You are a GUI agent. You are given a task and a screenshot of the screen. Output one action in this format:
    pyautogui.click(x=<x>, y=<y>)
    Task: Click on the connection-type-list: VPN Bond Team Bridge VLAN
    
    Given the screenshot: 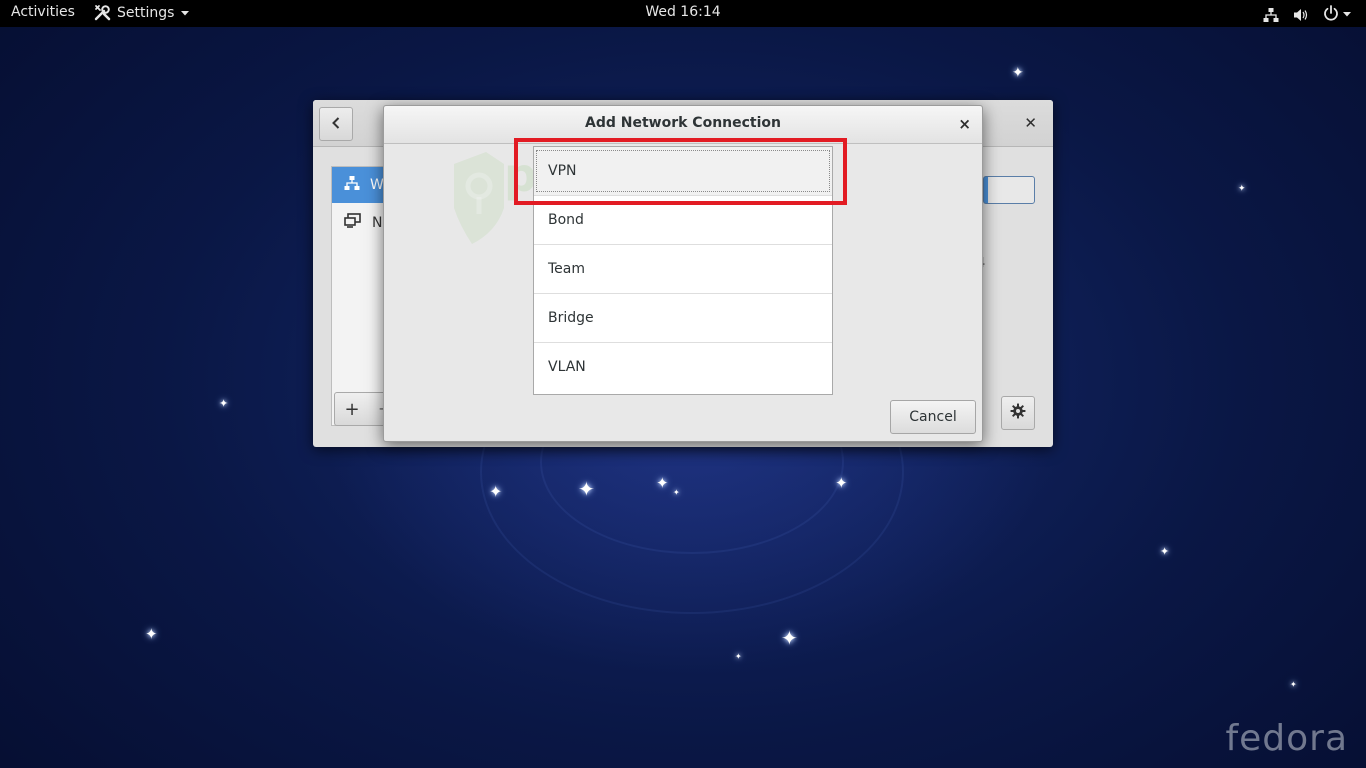 What is the action you would take?
    pyautogui.click(x=683, y=270)
    